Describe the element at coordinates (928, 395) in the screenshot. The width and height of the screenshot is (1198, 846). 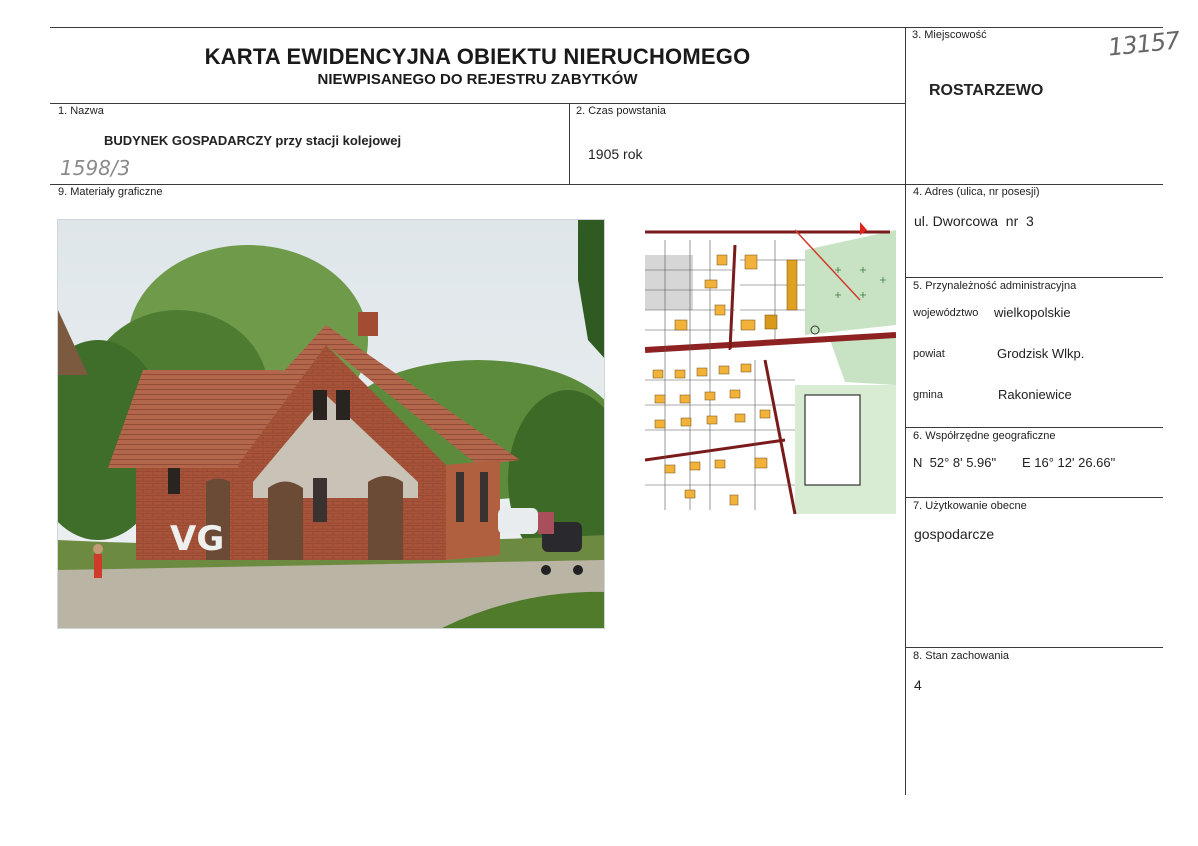
I see `commune-label: gmina` at that location.